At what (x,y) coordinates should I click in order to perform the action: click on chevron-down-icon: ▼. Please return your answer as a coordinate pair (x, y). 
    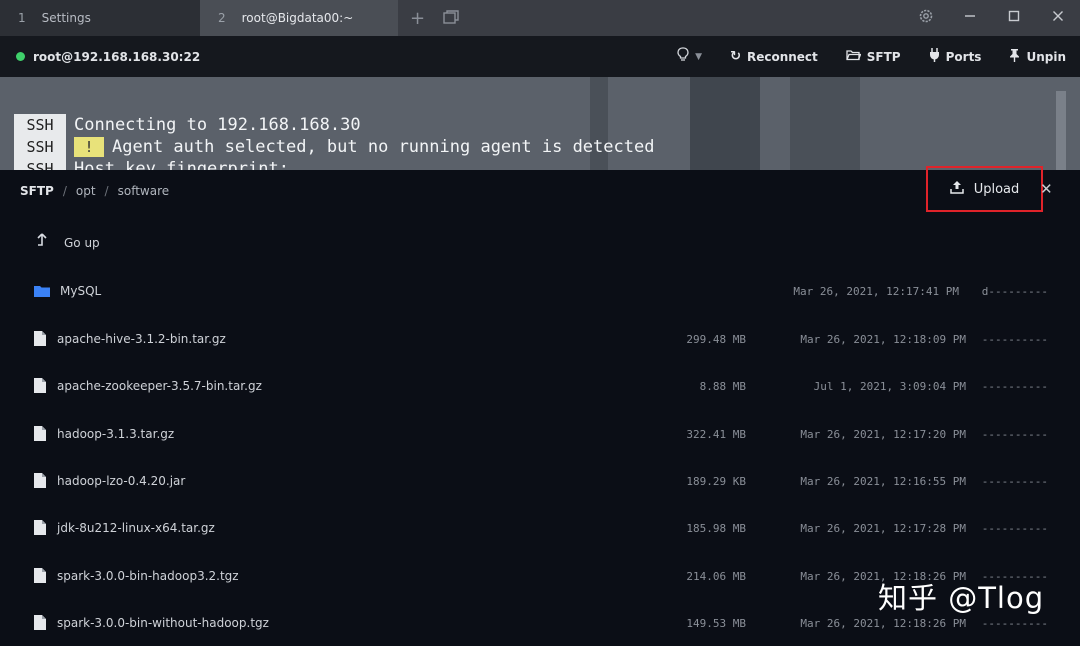
    Looking at the image, I should click on (699, 56).